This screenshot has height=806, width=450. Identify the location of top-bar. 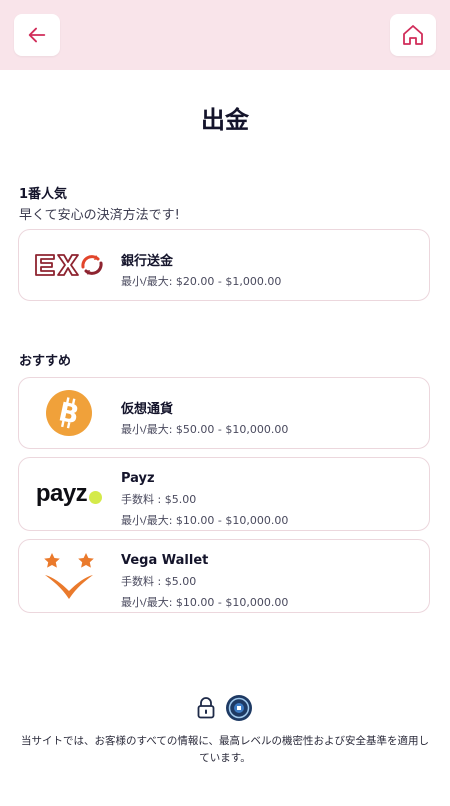
(225, 35).